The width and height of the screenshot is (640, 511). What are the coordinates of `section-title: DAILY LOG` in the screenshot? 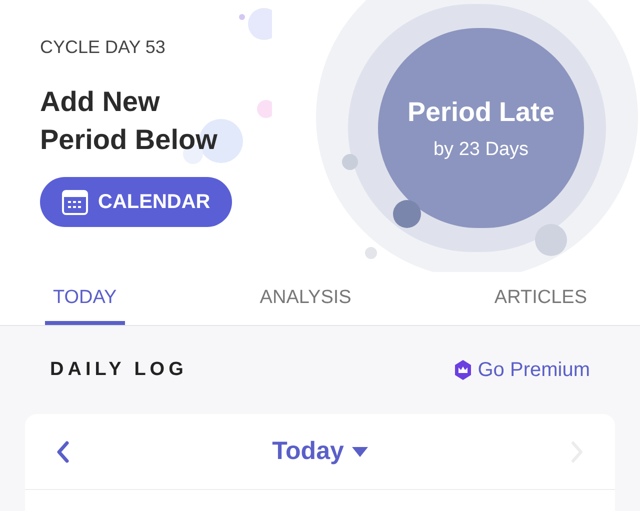 It's located at (119, 370).